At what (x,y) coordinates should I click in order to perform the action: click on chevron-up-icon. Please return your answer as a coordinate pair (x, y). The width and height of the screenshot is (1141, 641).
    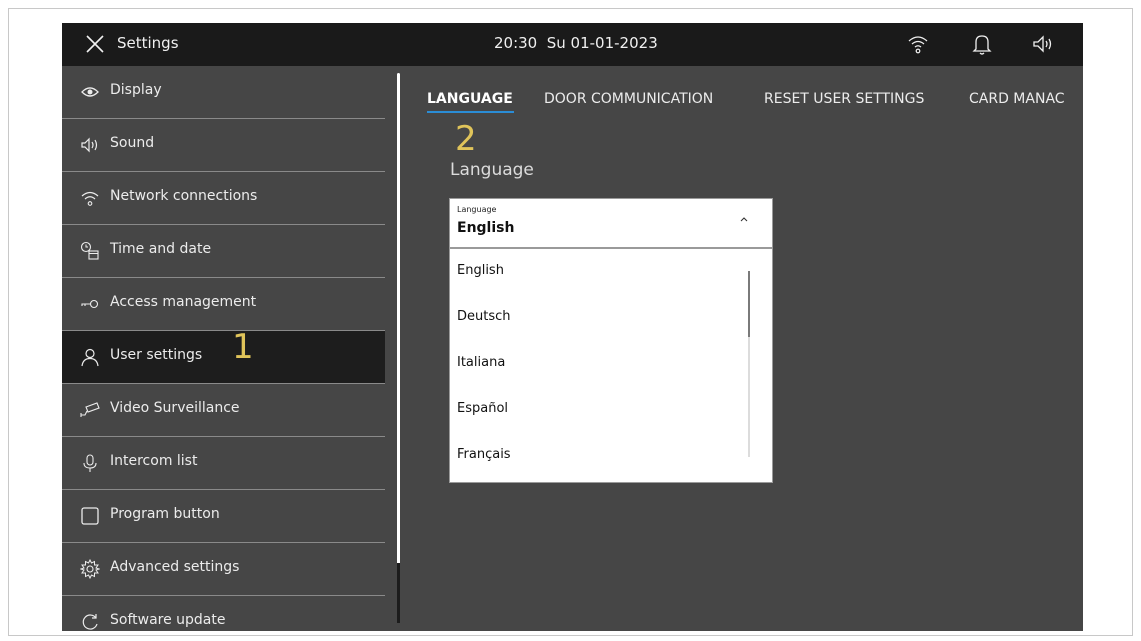
    Looking at the image, I should click on (744, 219).